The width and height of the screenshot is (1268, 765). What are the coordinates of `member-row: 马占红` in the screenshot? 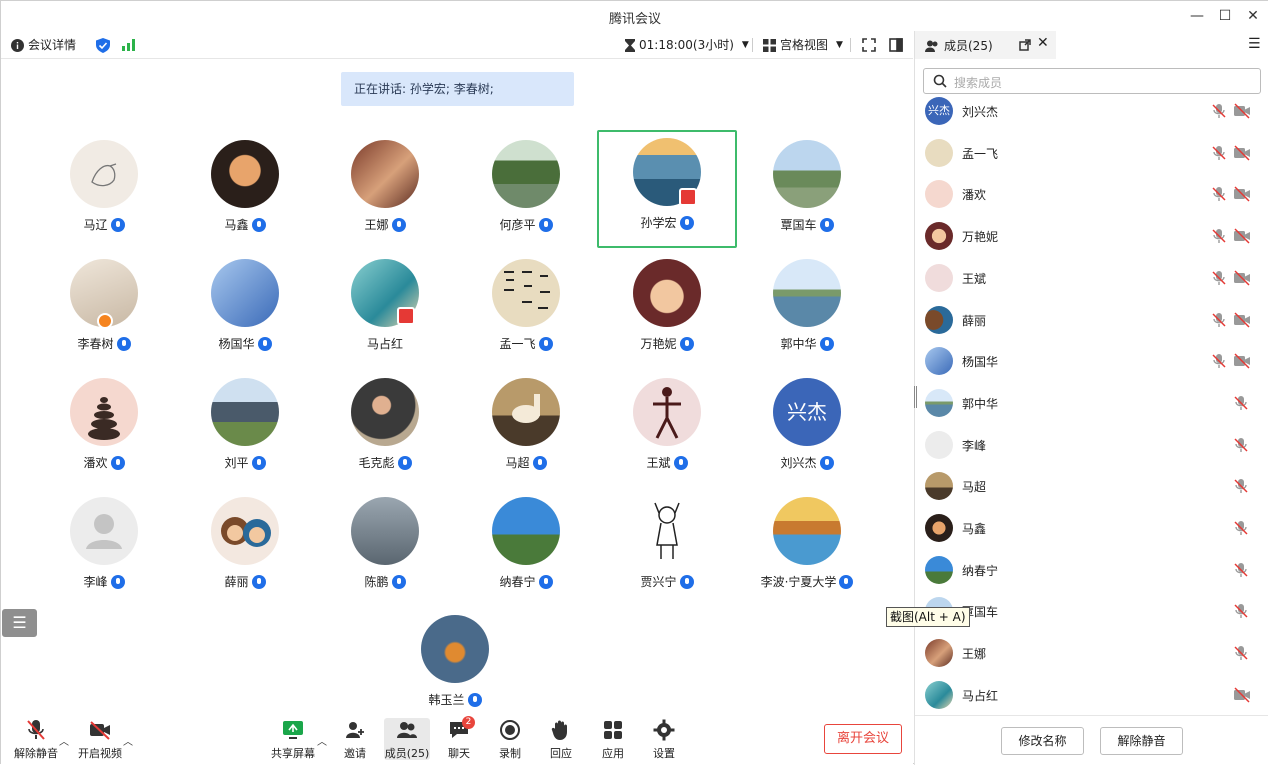 It's located at (1091, 695).